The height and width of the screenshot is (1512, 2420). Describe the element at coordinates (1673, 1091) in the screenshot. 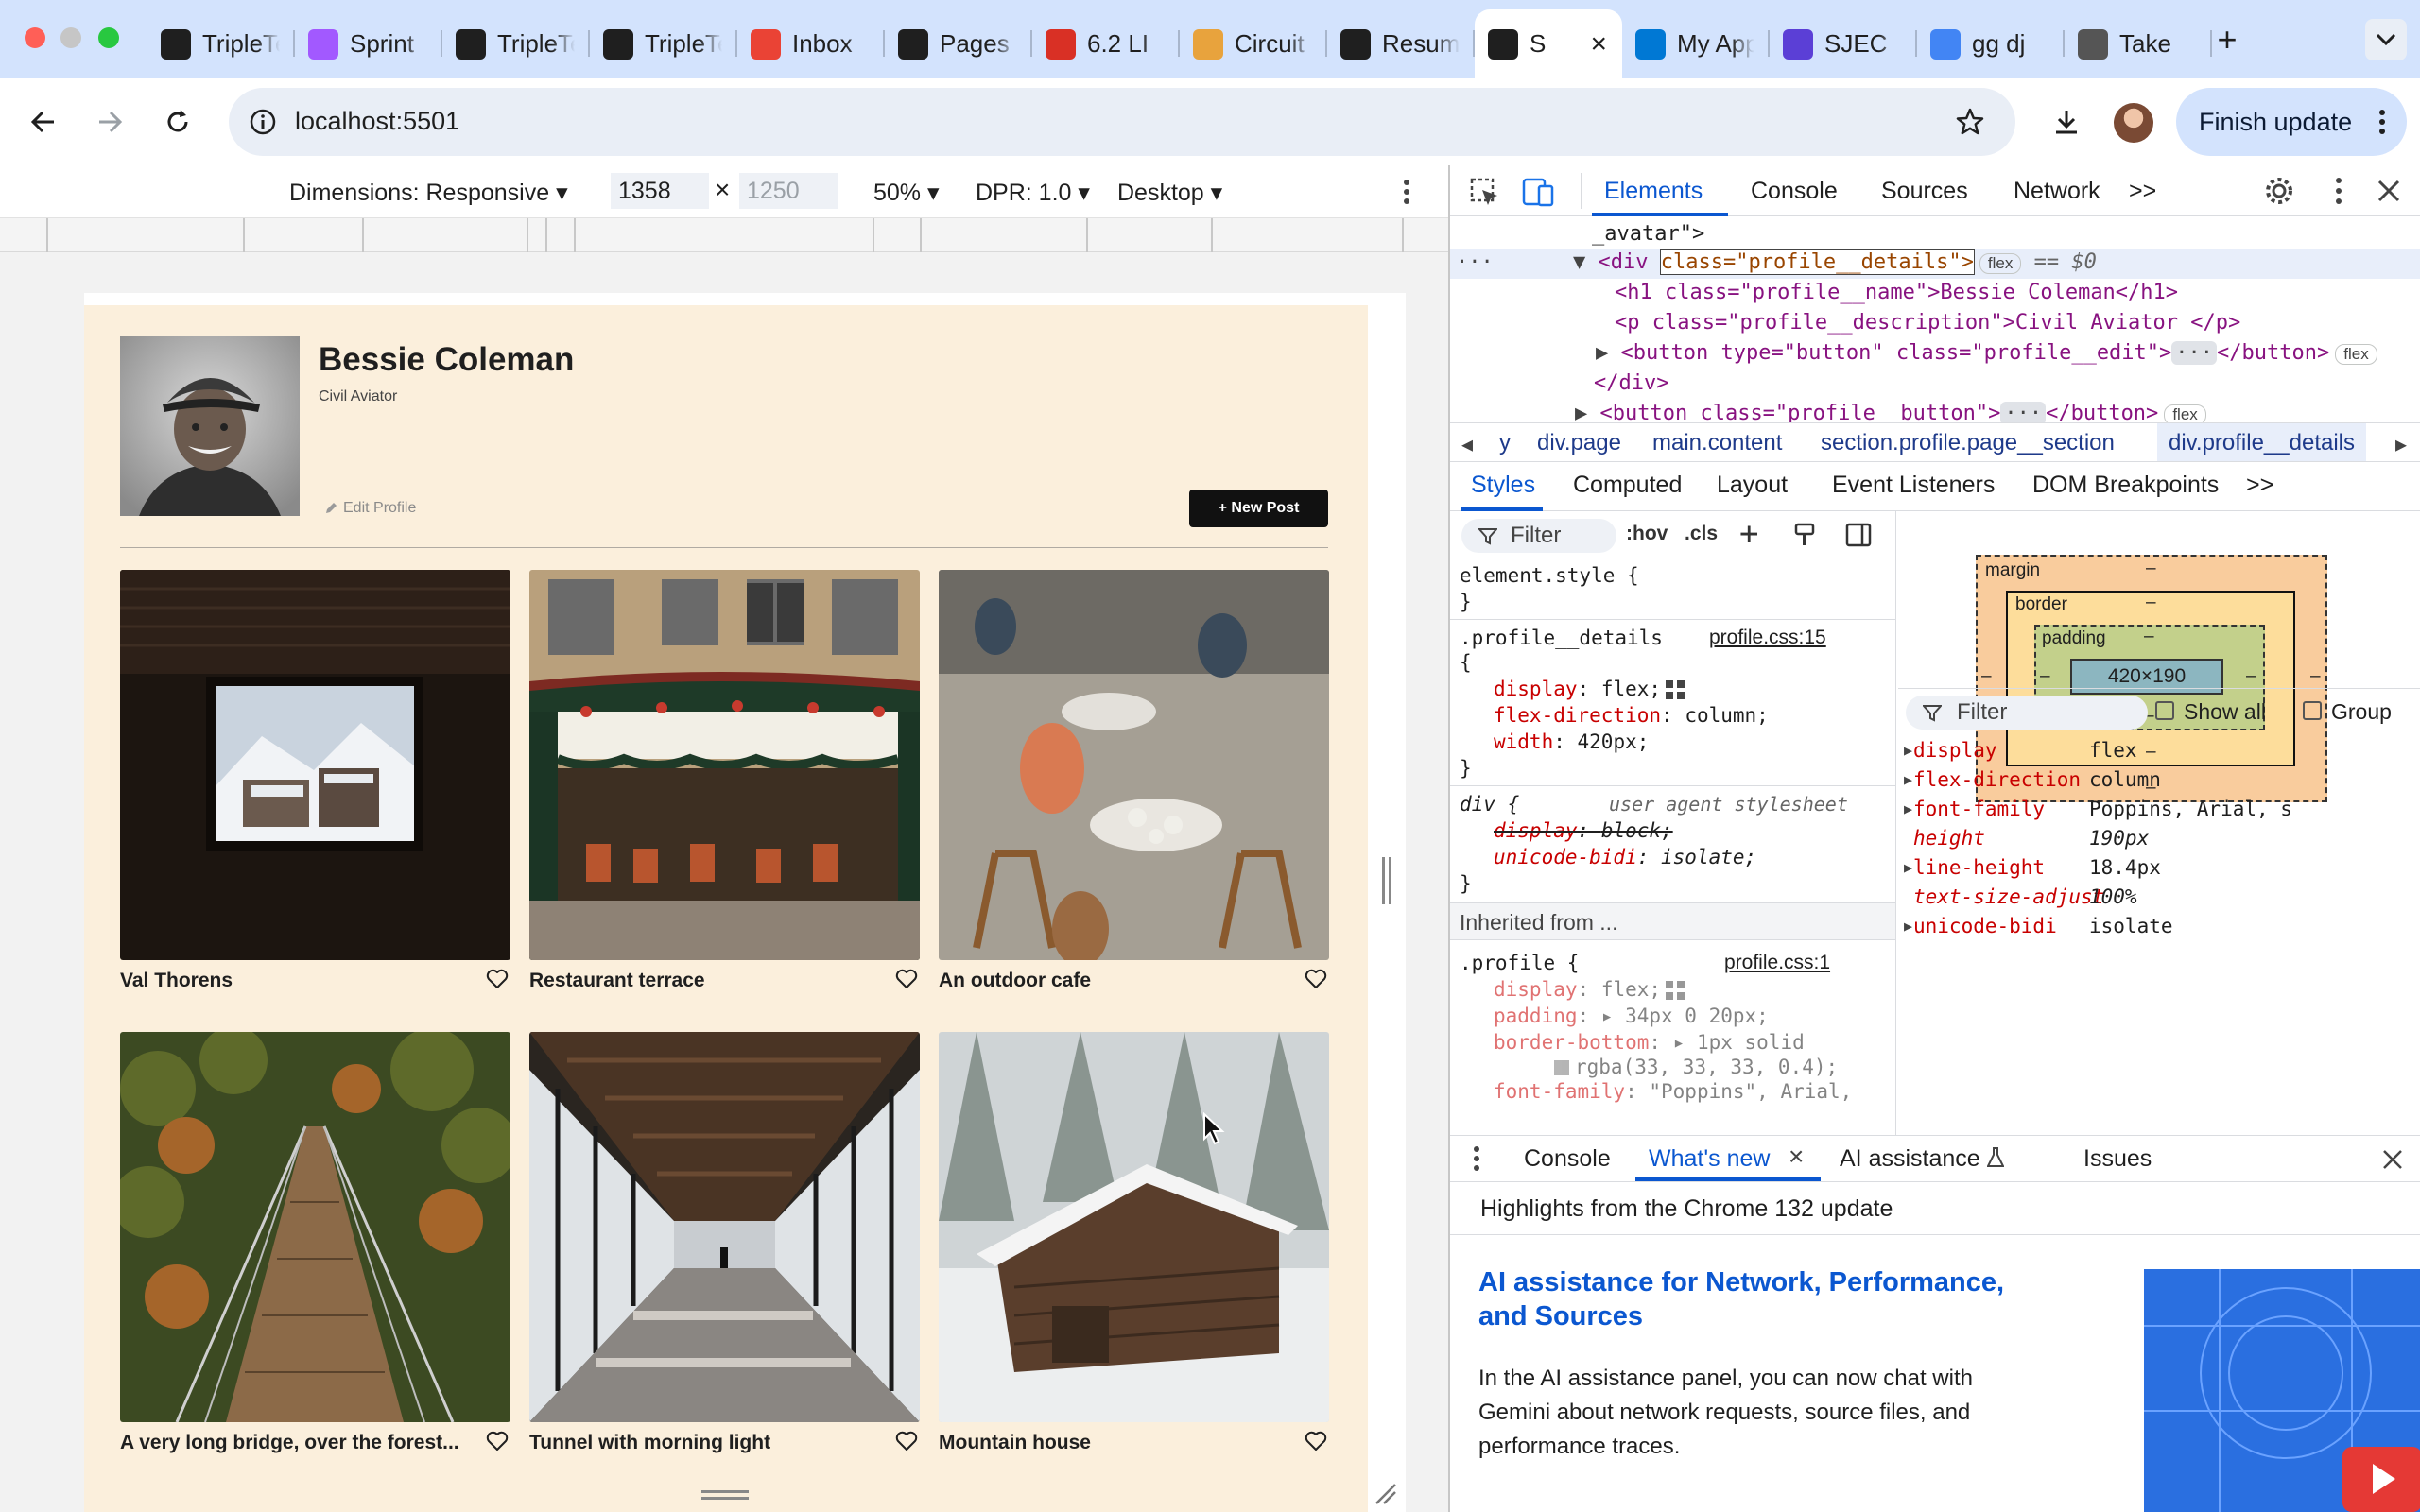

I see `style-property: font-family: "Poppins", Arial,` at that location.